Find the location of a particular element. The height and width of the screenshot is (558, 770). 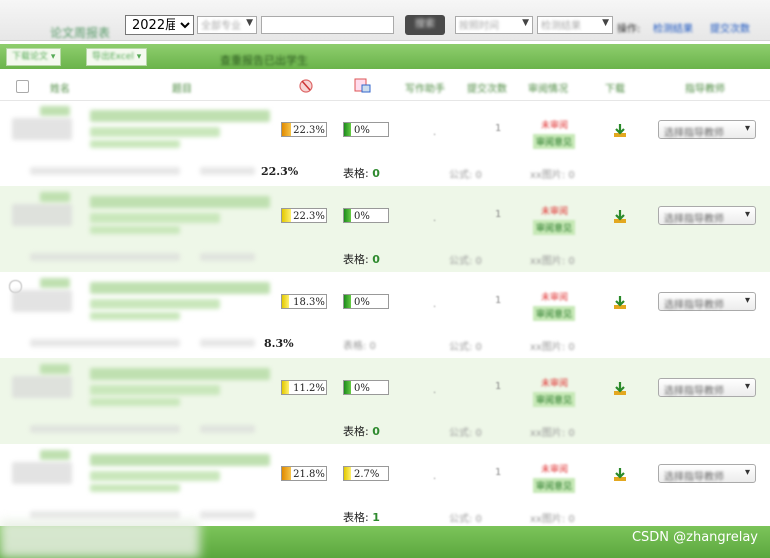

plagiarism-icon is located at coordinates (306, 86).